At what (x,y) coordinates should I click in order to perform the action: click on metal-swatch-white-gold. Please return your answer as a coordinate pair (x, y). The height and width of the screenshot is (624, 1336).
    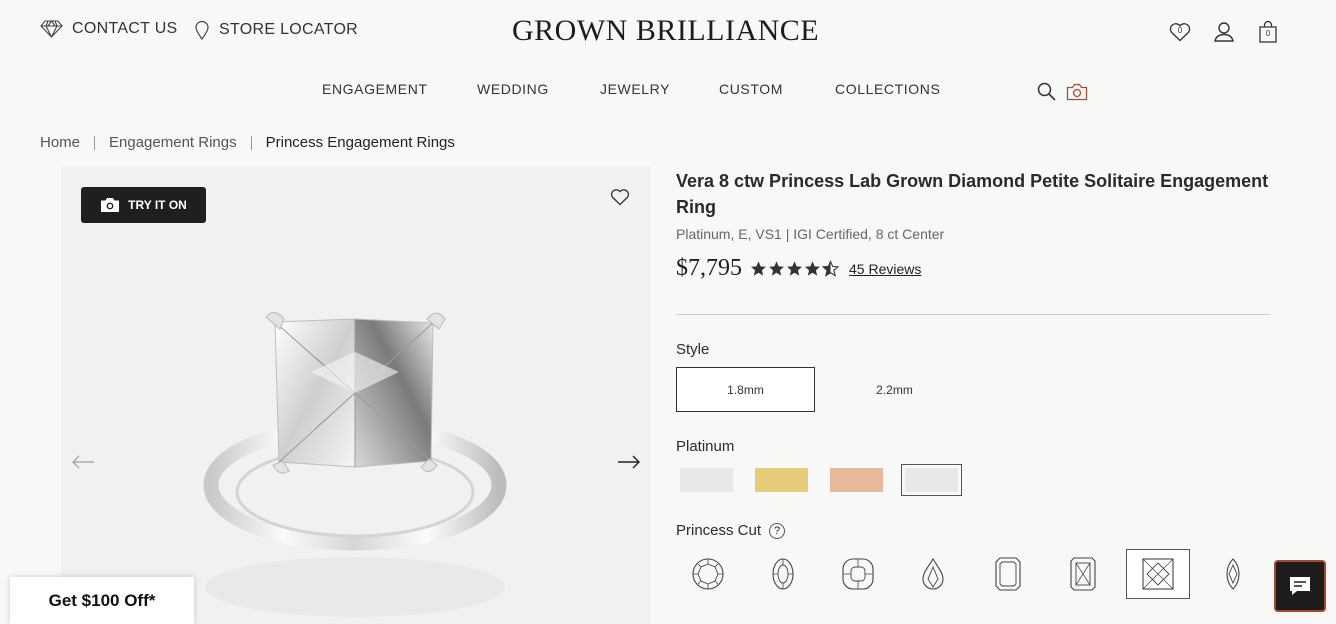
    Looking at the image, I should click on (706, 480).